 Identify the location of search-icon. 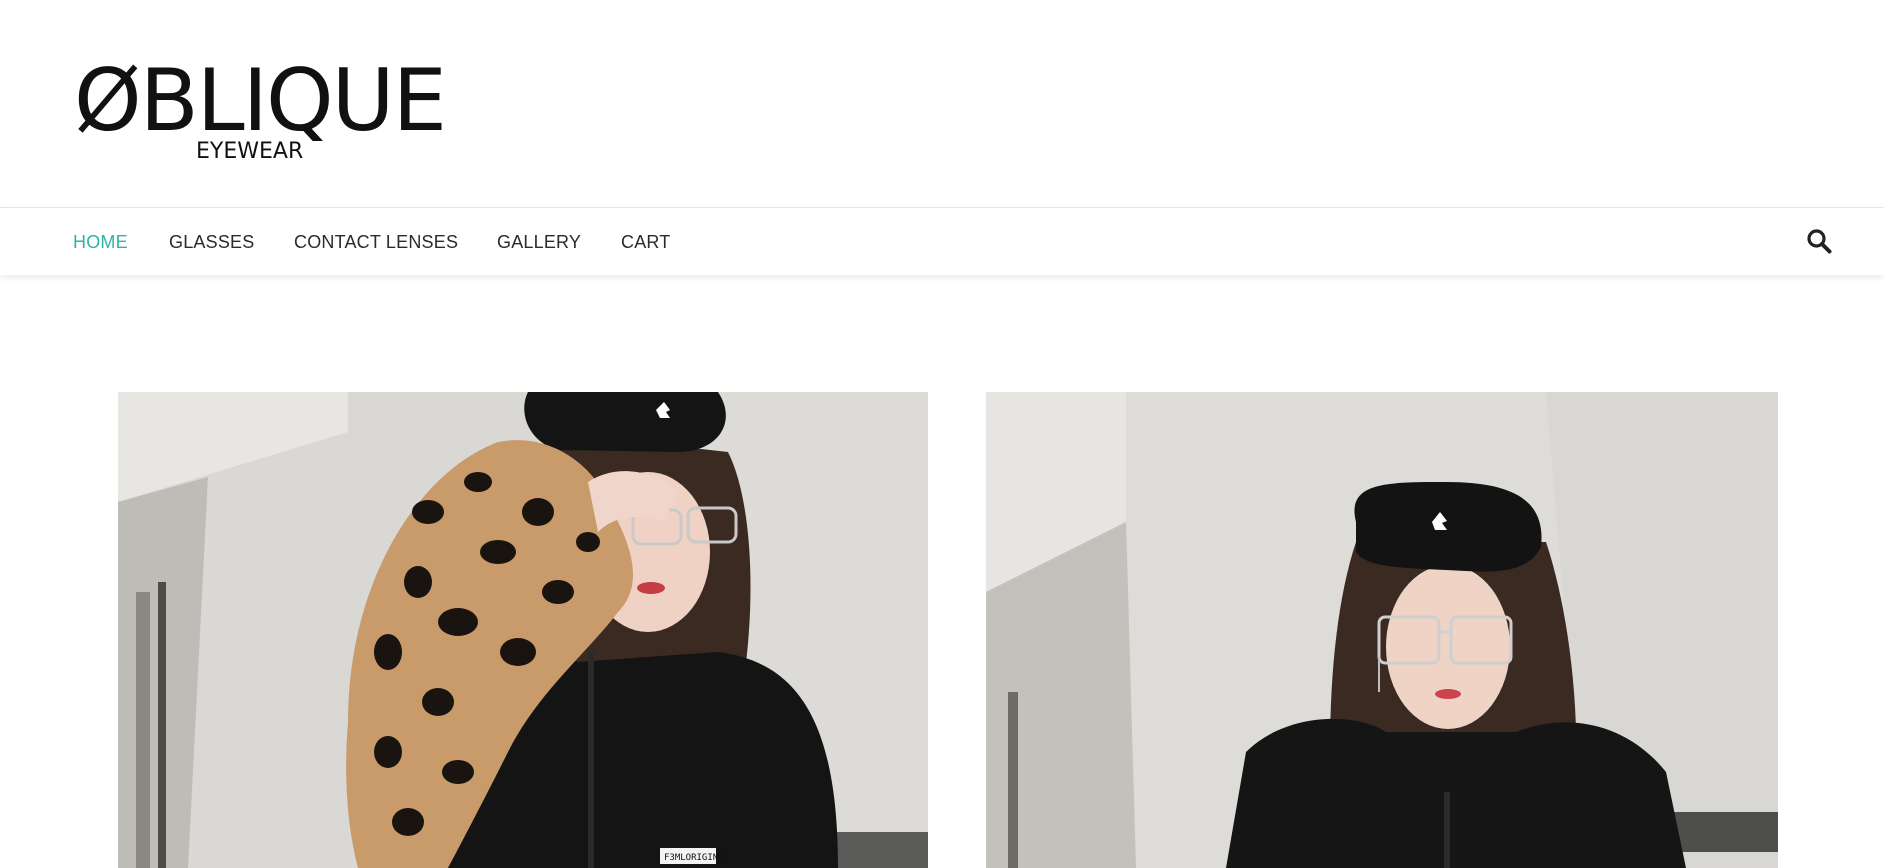
(1819, 241).